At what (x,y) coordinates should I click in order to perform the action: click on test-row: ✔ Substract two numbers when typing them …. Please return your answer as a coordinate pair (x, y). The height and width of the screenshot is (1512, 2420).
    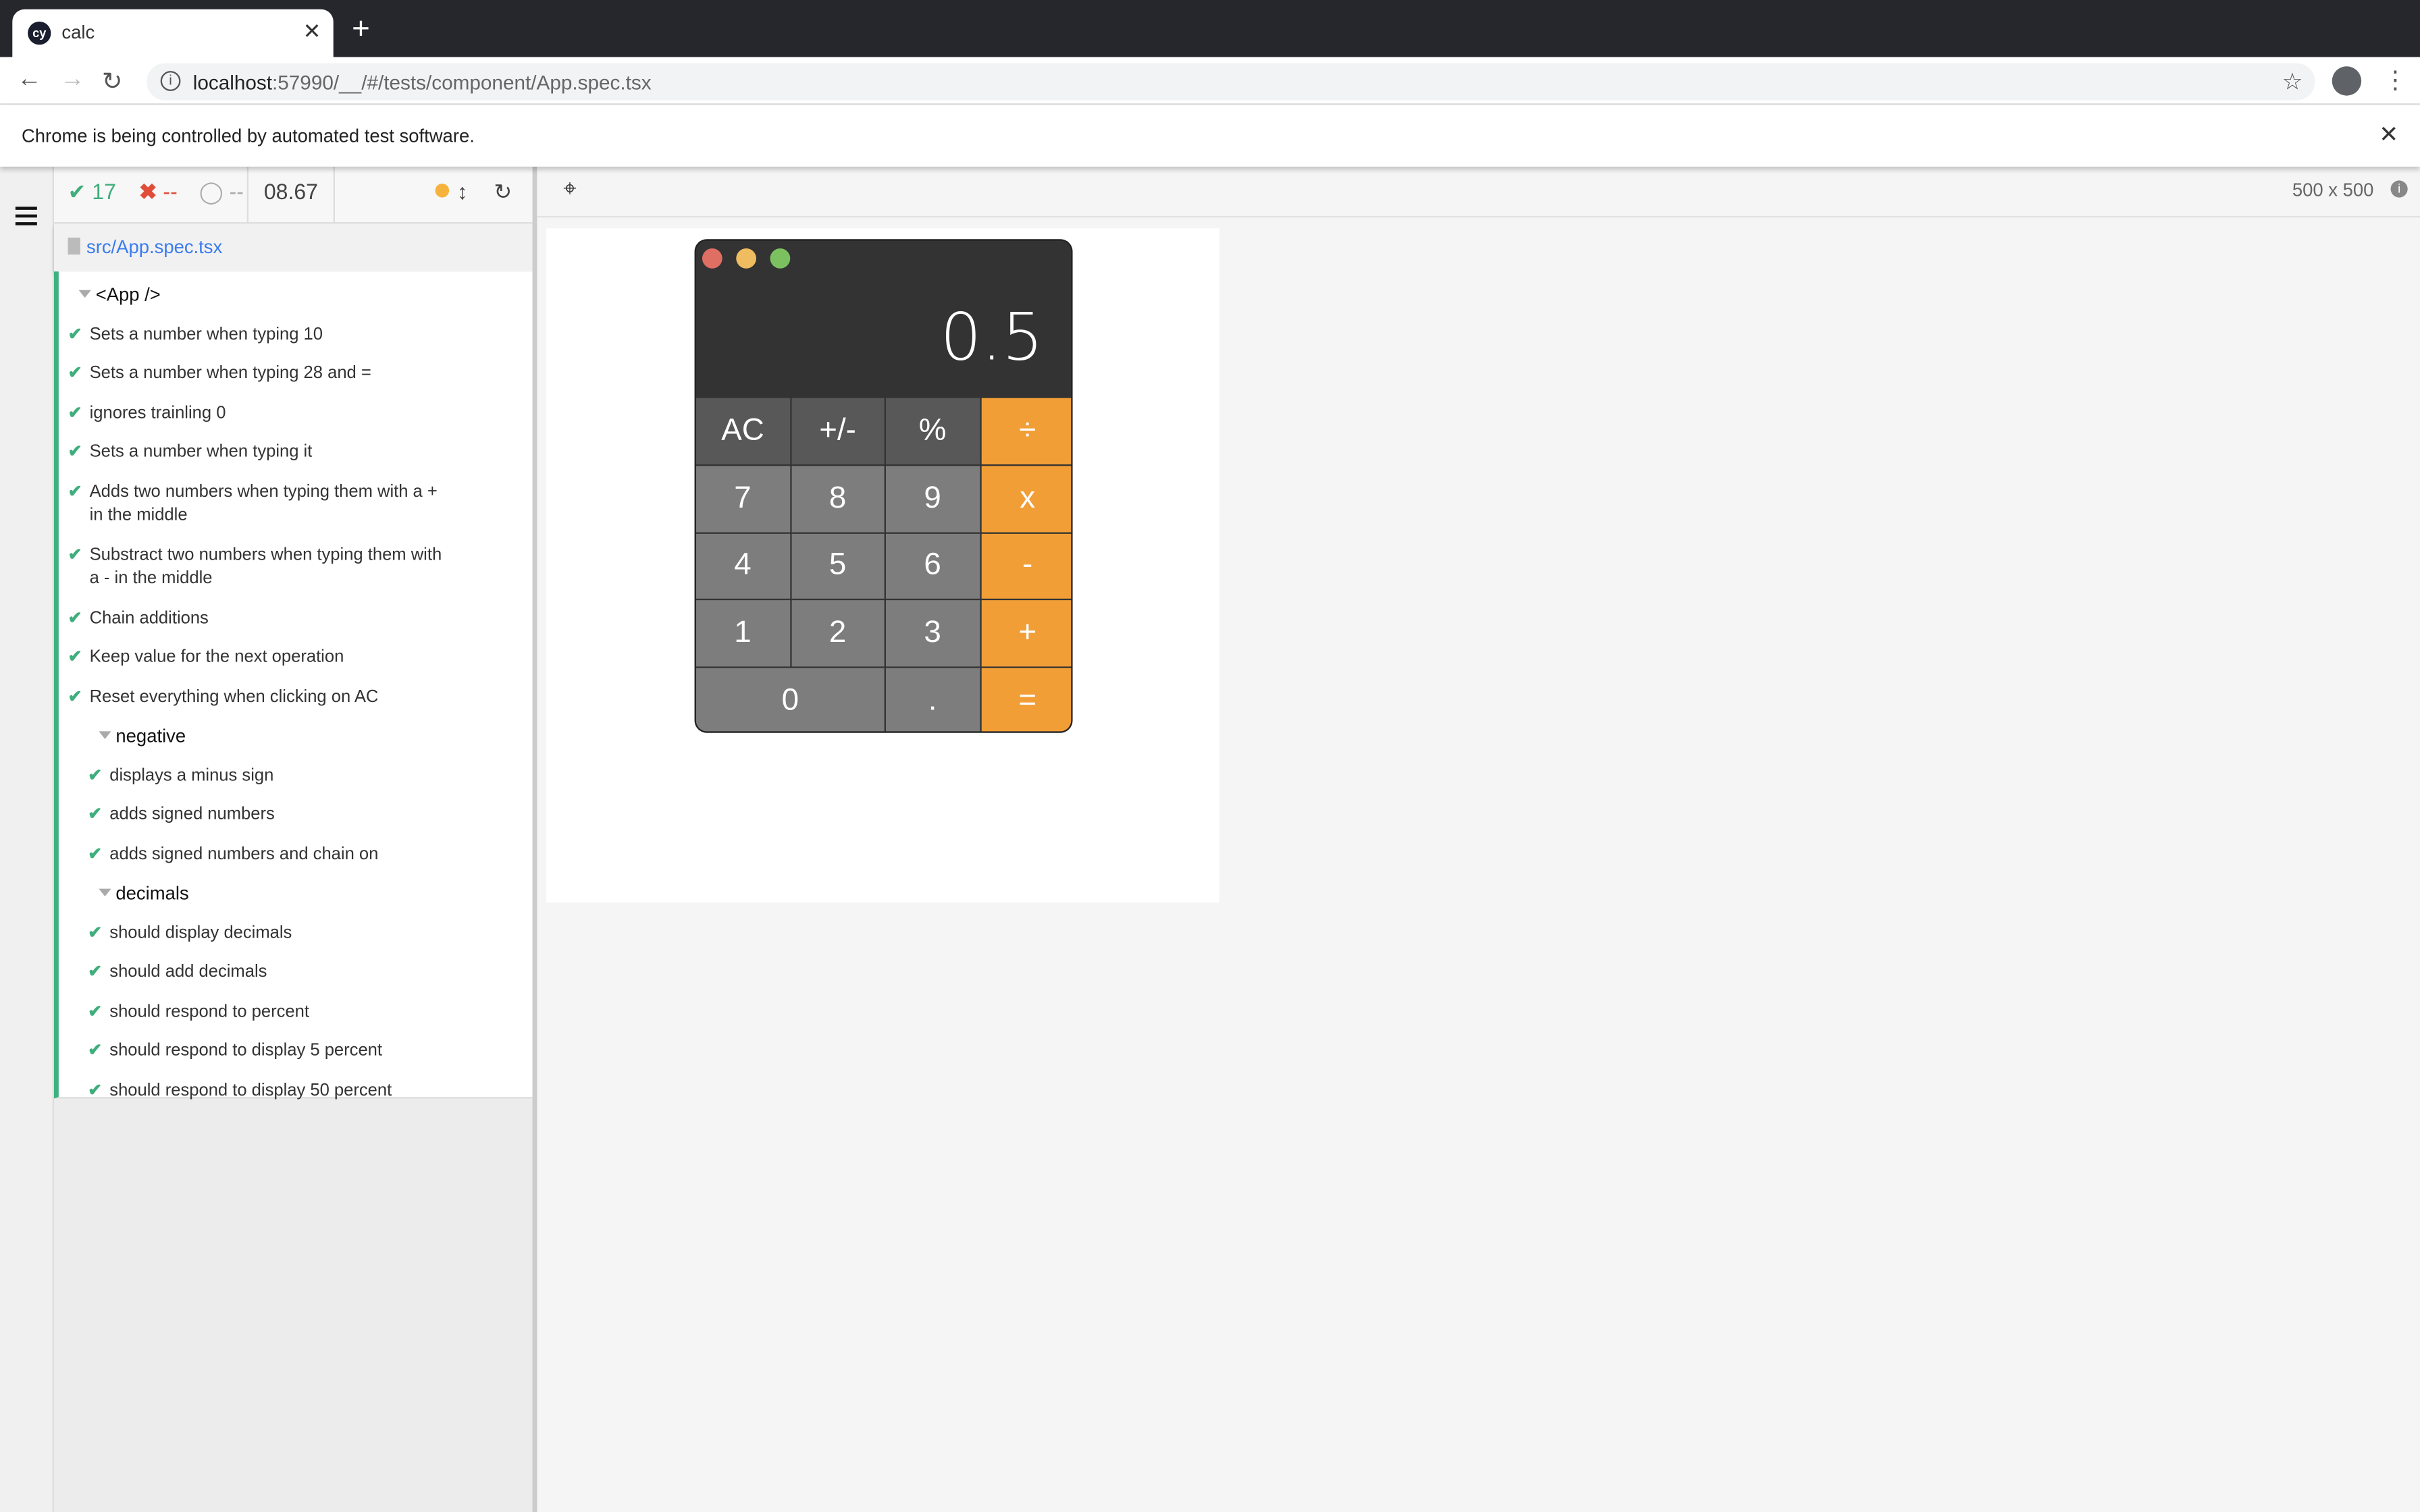
    Looking at the image, I should click on (296, 567).